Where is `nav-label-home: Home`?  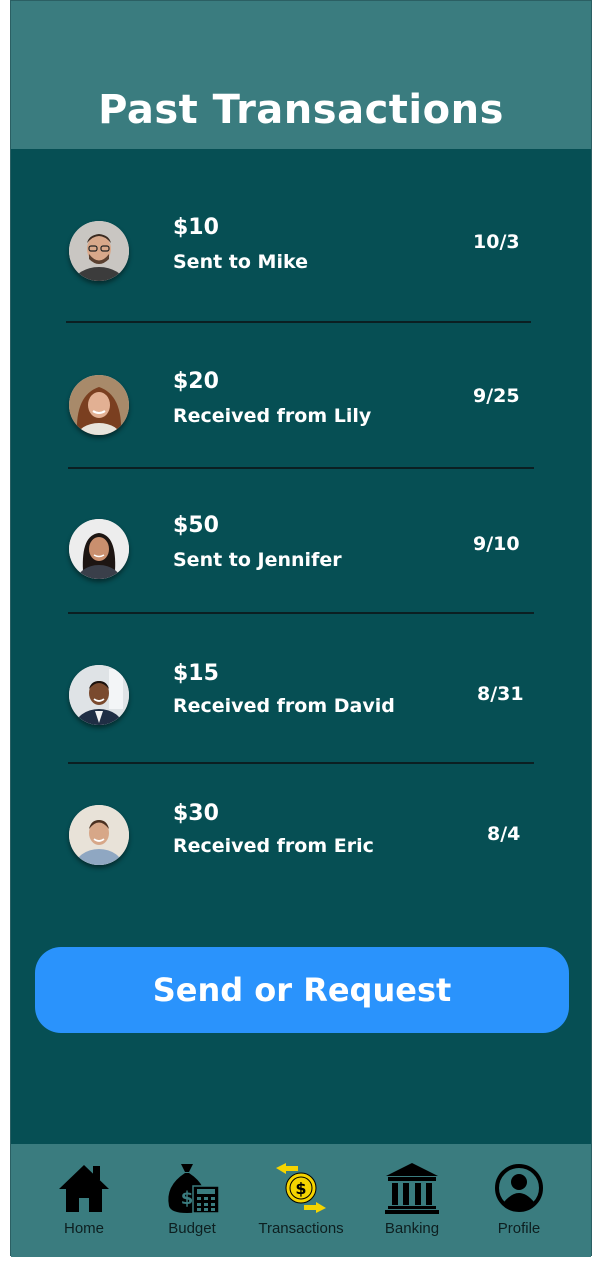 nav-label-home: Home is located at coordinates (83, 1228).